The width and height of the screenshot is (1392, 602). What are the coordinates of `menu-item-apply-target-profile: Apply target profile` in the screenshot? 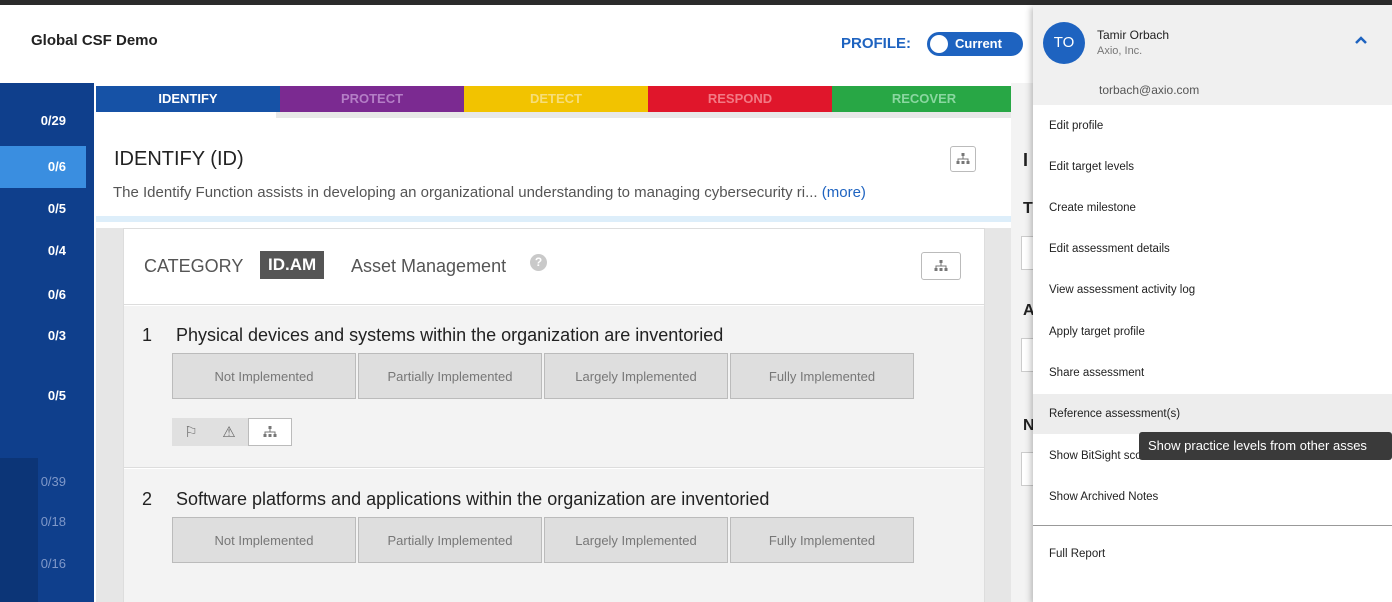 It's located at (1212, 332).